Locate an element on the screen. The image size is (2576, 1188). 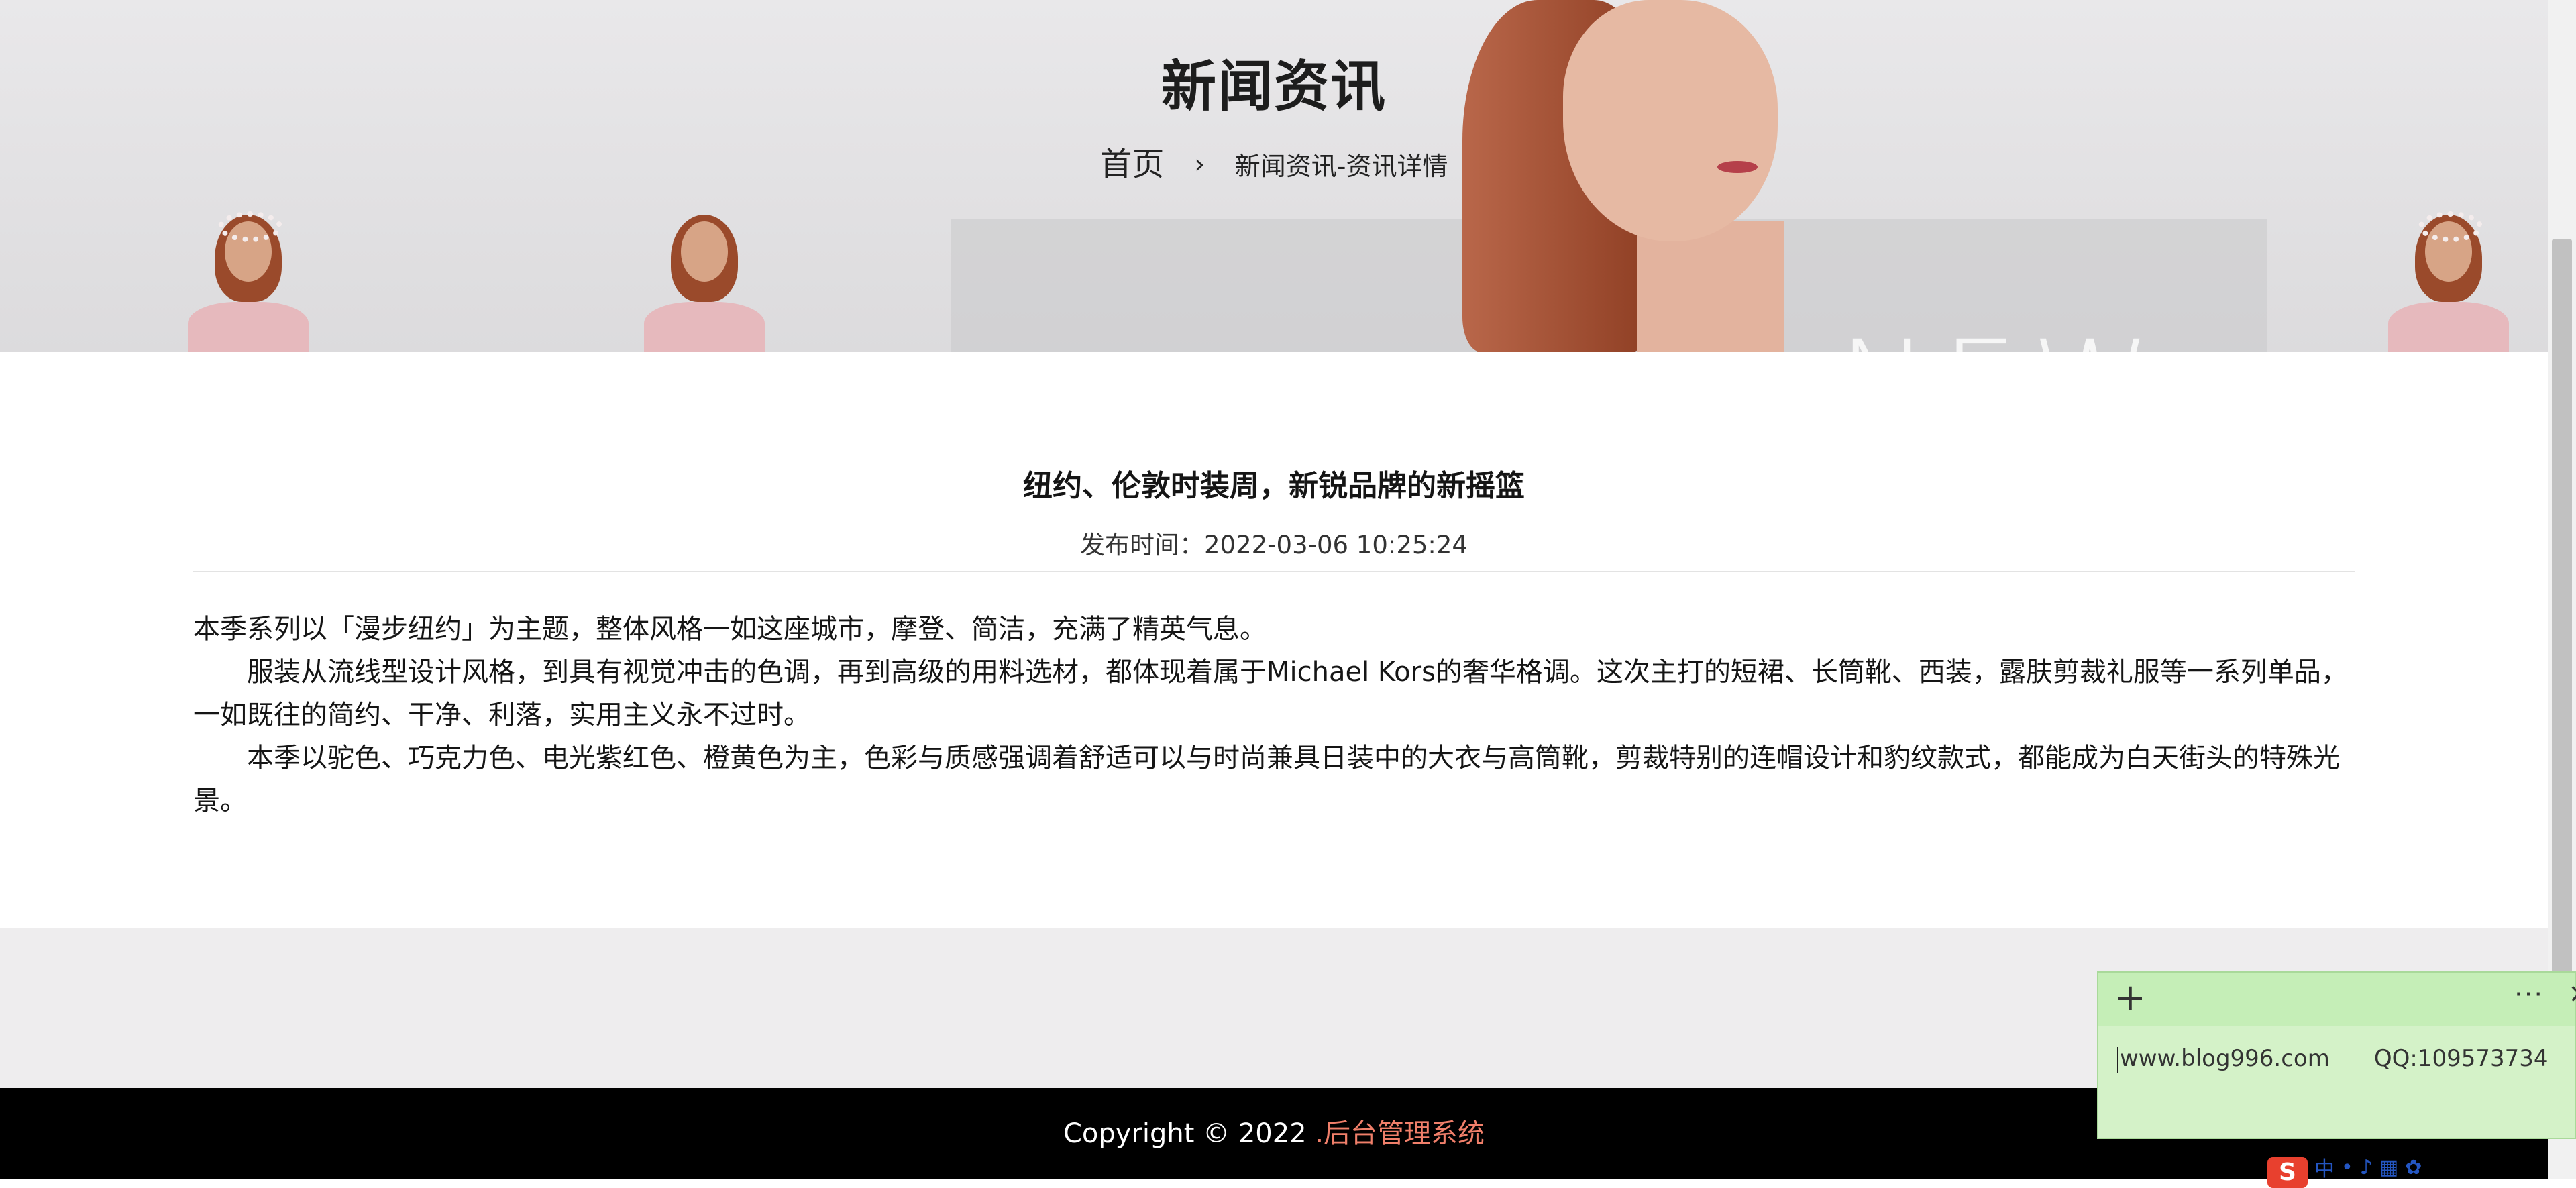
text-caret is located at coordinates (2117, 1059).